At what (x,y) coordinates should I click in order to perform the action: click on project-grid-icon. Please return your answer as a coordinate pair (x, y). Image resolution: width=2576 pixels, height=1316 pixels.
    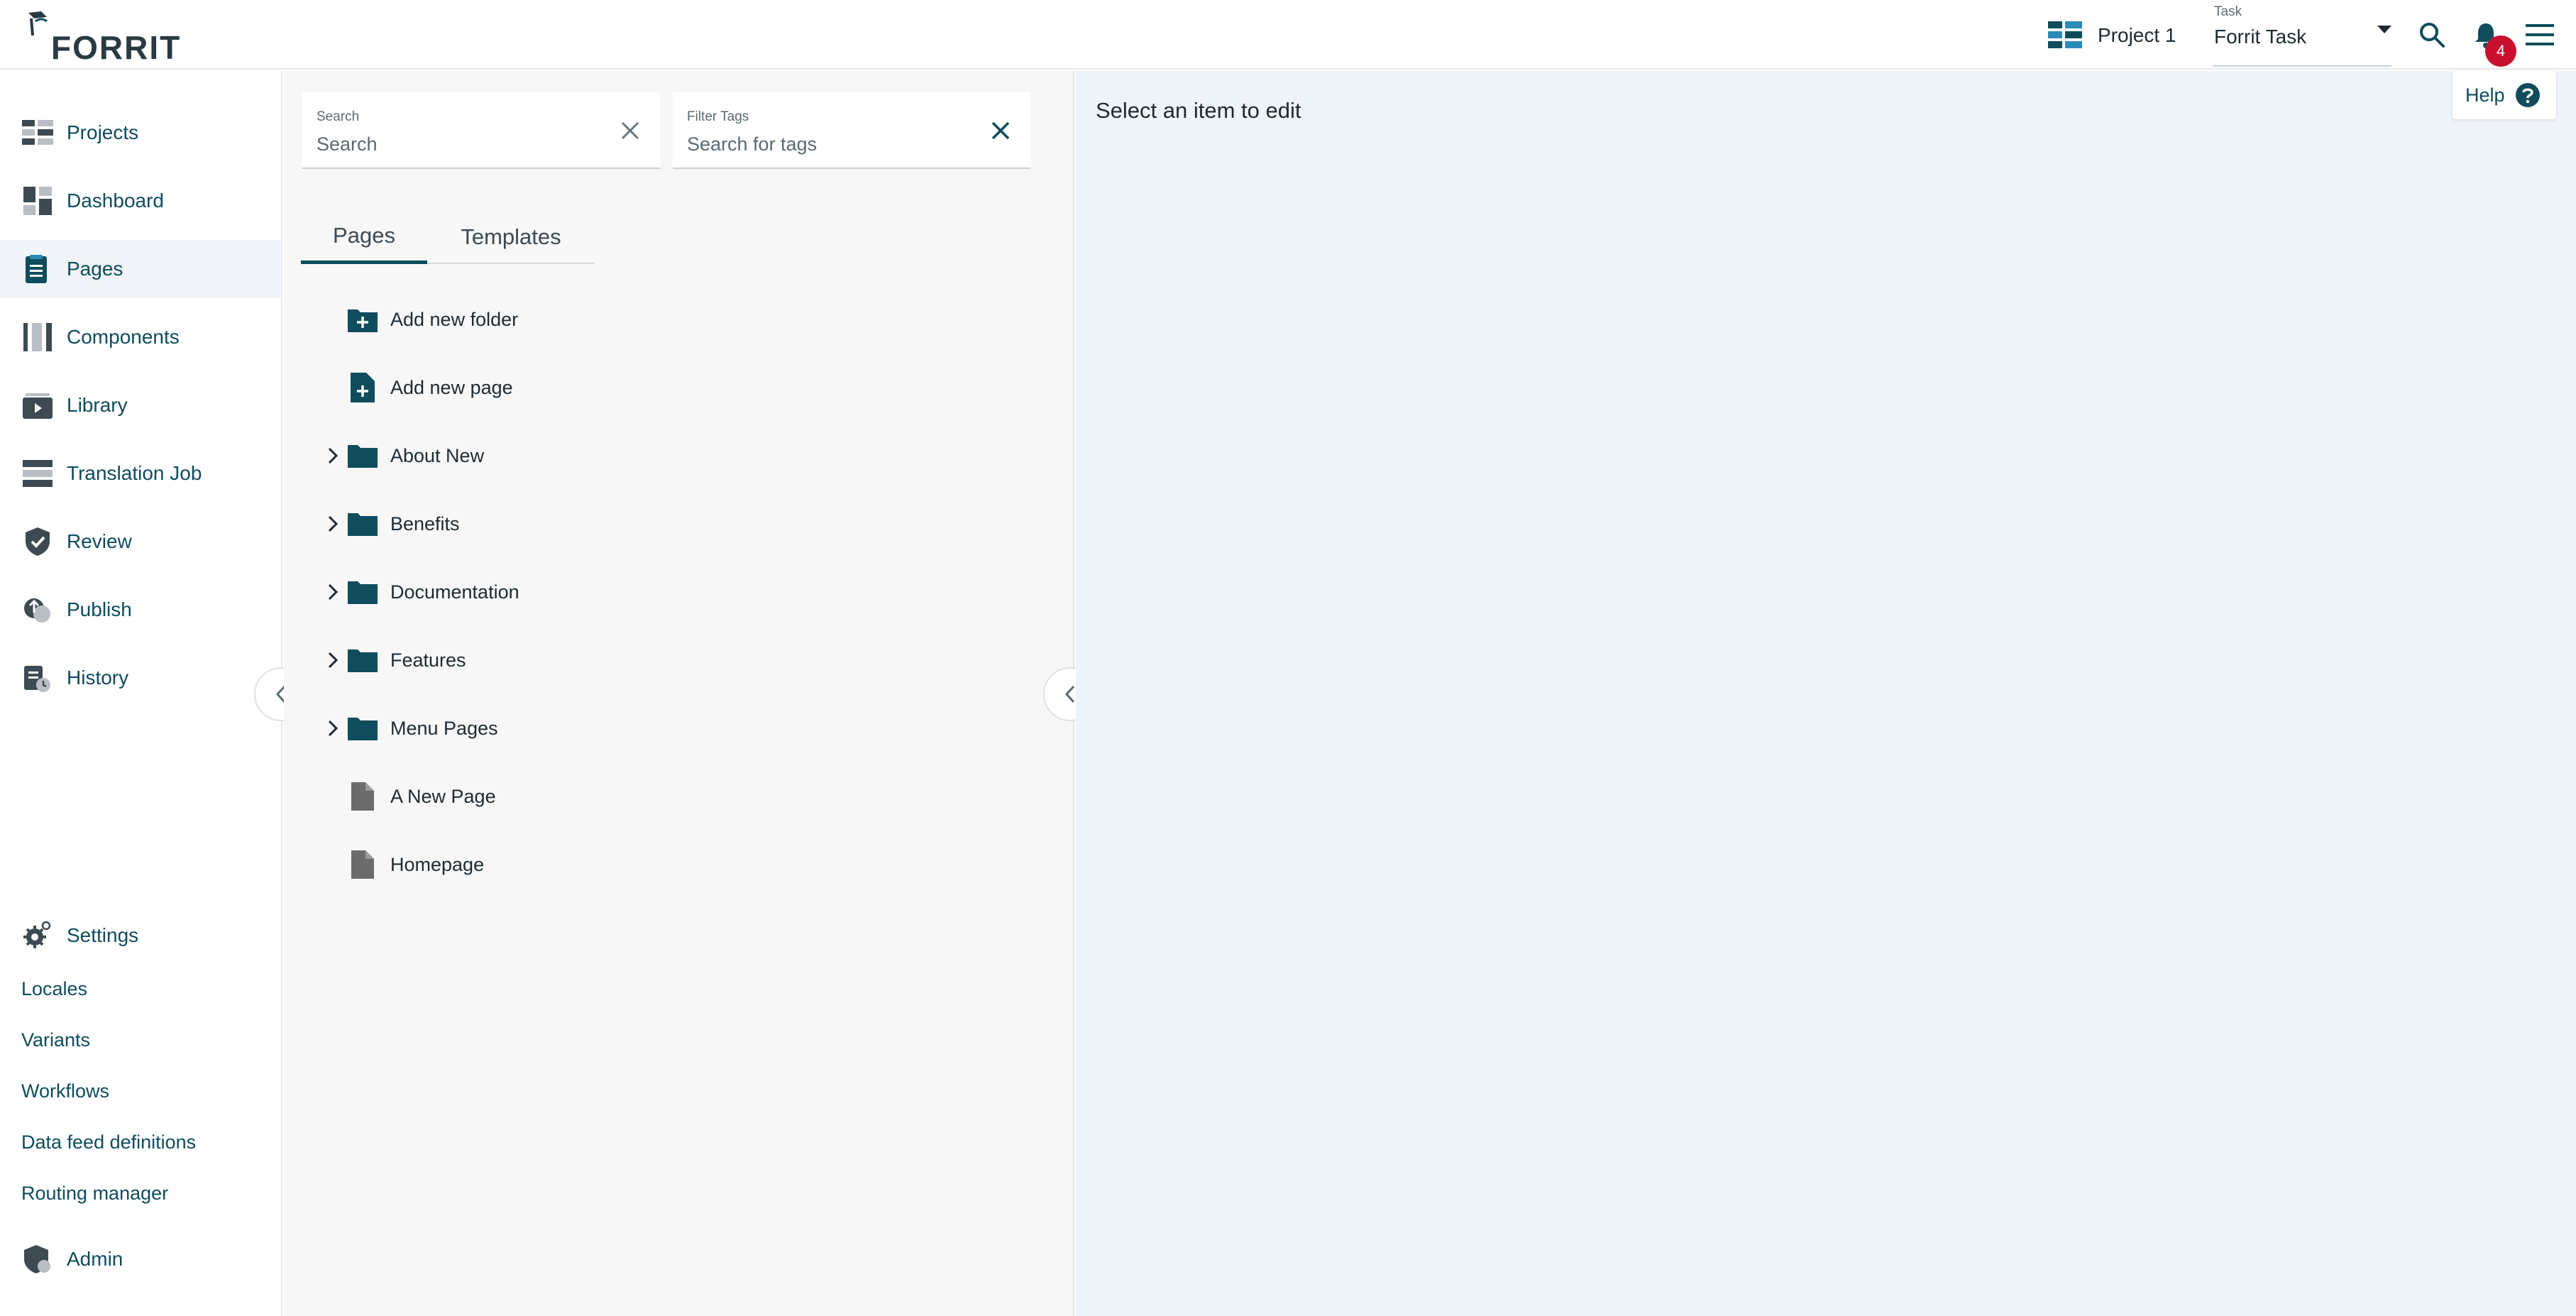
    Looking at the image, I should click on (2065, 34).